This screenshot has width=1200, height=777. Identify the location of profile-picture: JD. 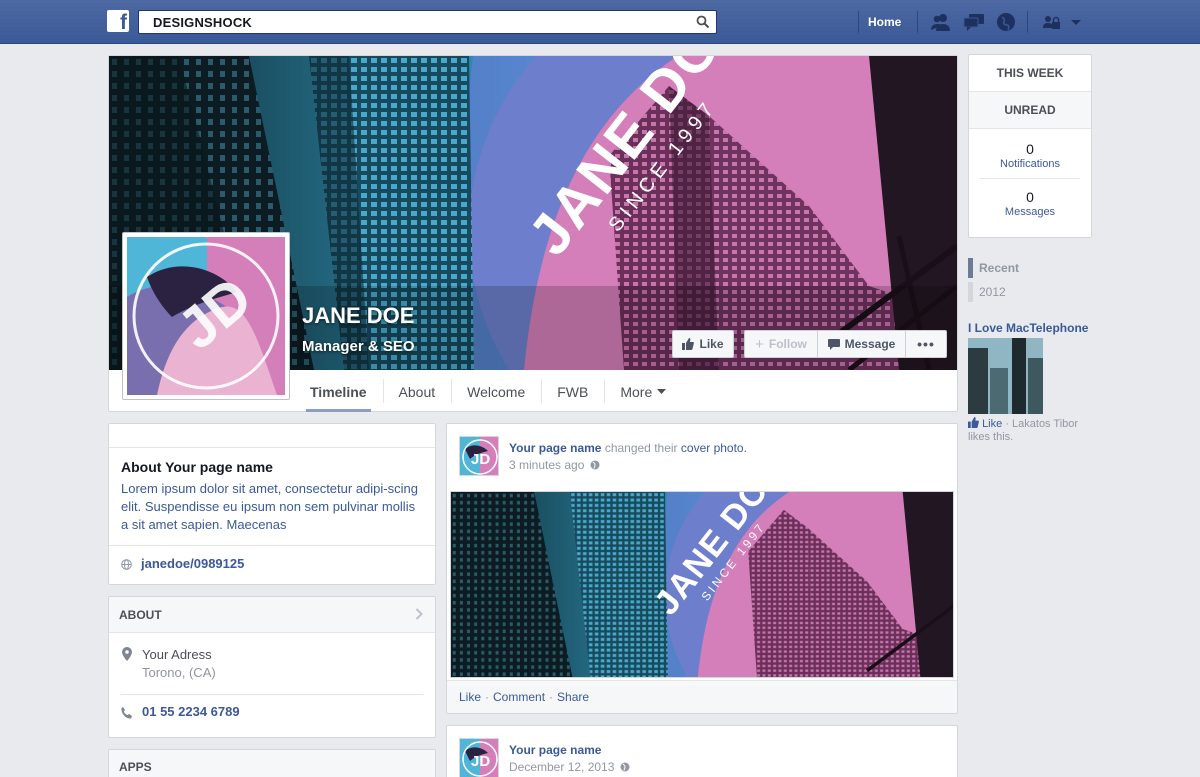
(206, 316).